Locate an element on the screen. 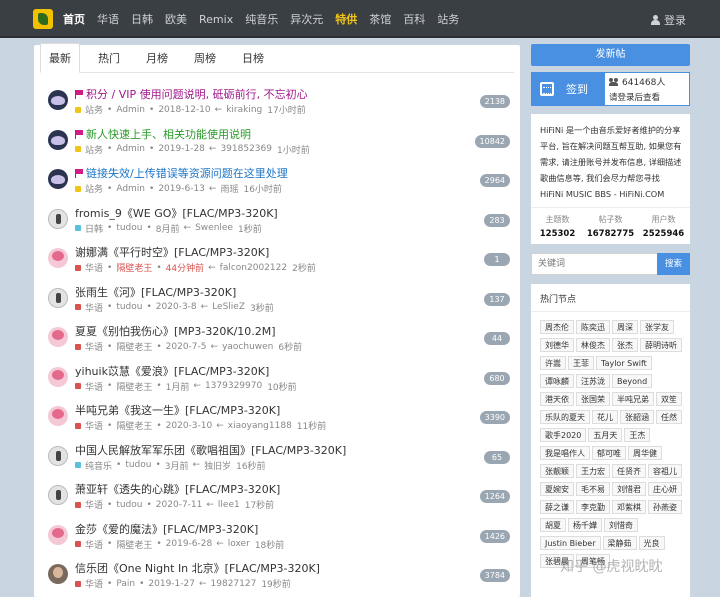 The height and width of the screenshot is (597, 720). hot-tag: 李克勤 is located at coordinates (593, 507).